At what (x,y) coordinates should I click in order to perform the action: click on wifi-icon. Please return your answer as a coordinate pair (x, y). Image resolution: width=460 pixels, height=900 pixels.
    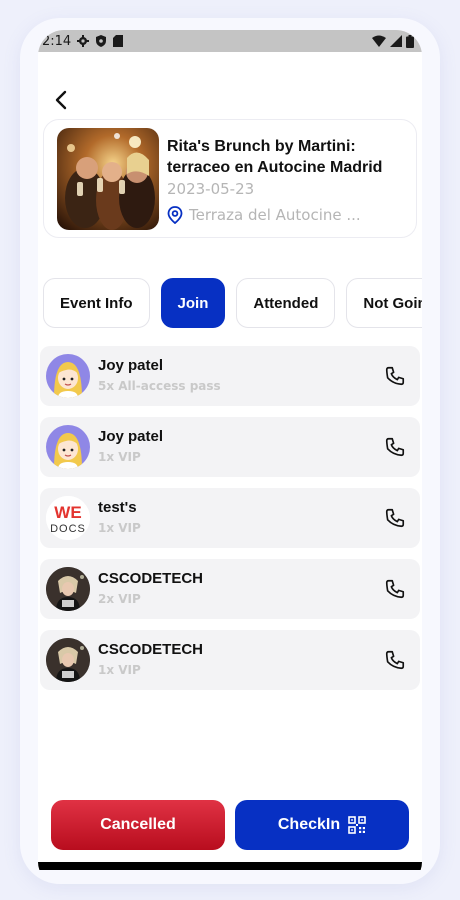
    Looking at the image, I should click on (379, 41).